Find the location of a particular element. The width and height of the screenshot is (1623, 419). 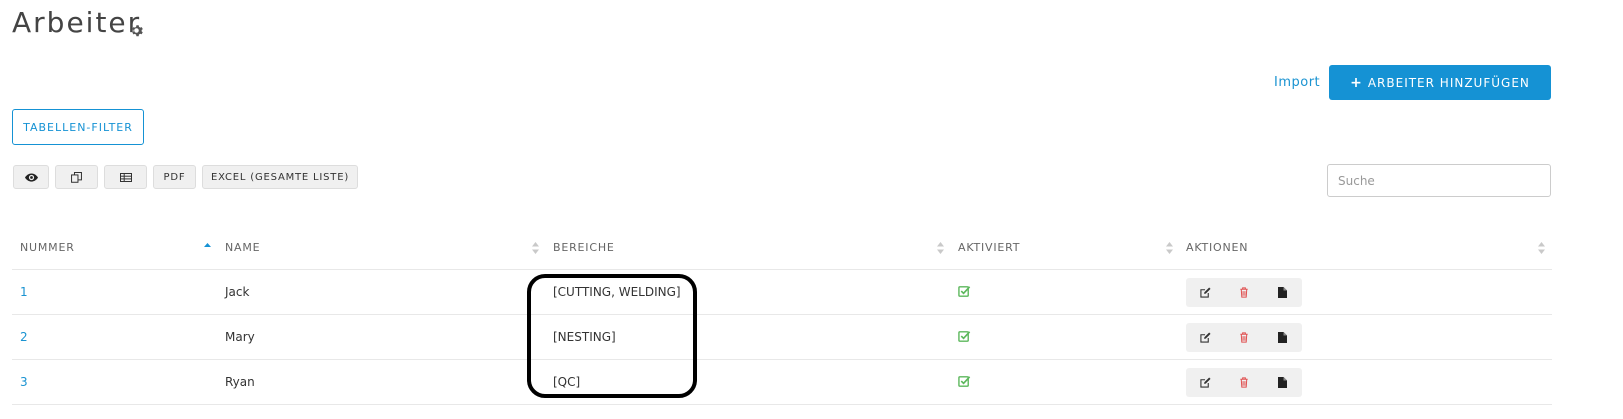

copy-icon is located at coordinates (76, 177).